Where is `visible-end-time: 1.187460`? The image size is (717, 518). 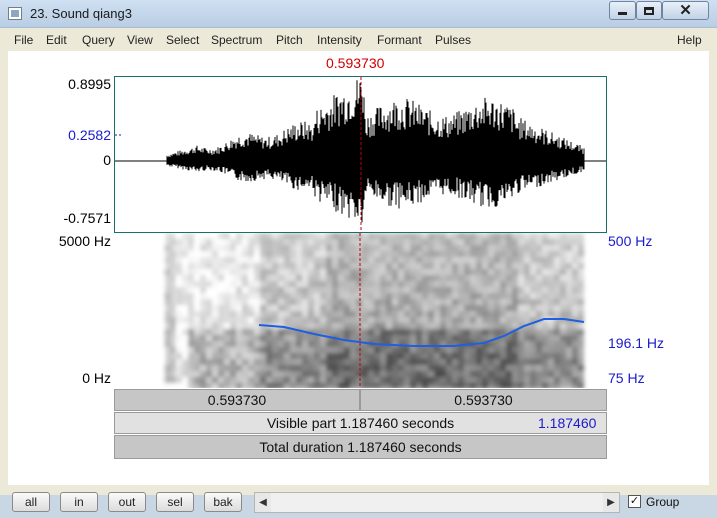 visible-end-time: 1.187460 is located at coordinates (567, 423).